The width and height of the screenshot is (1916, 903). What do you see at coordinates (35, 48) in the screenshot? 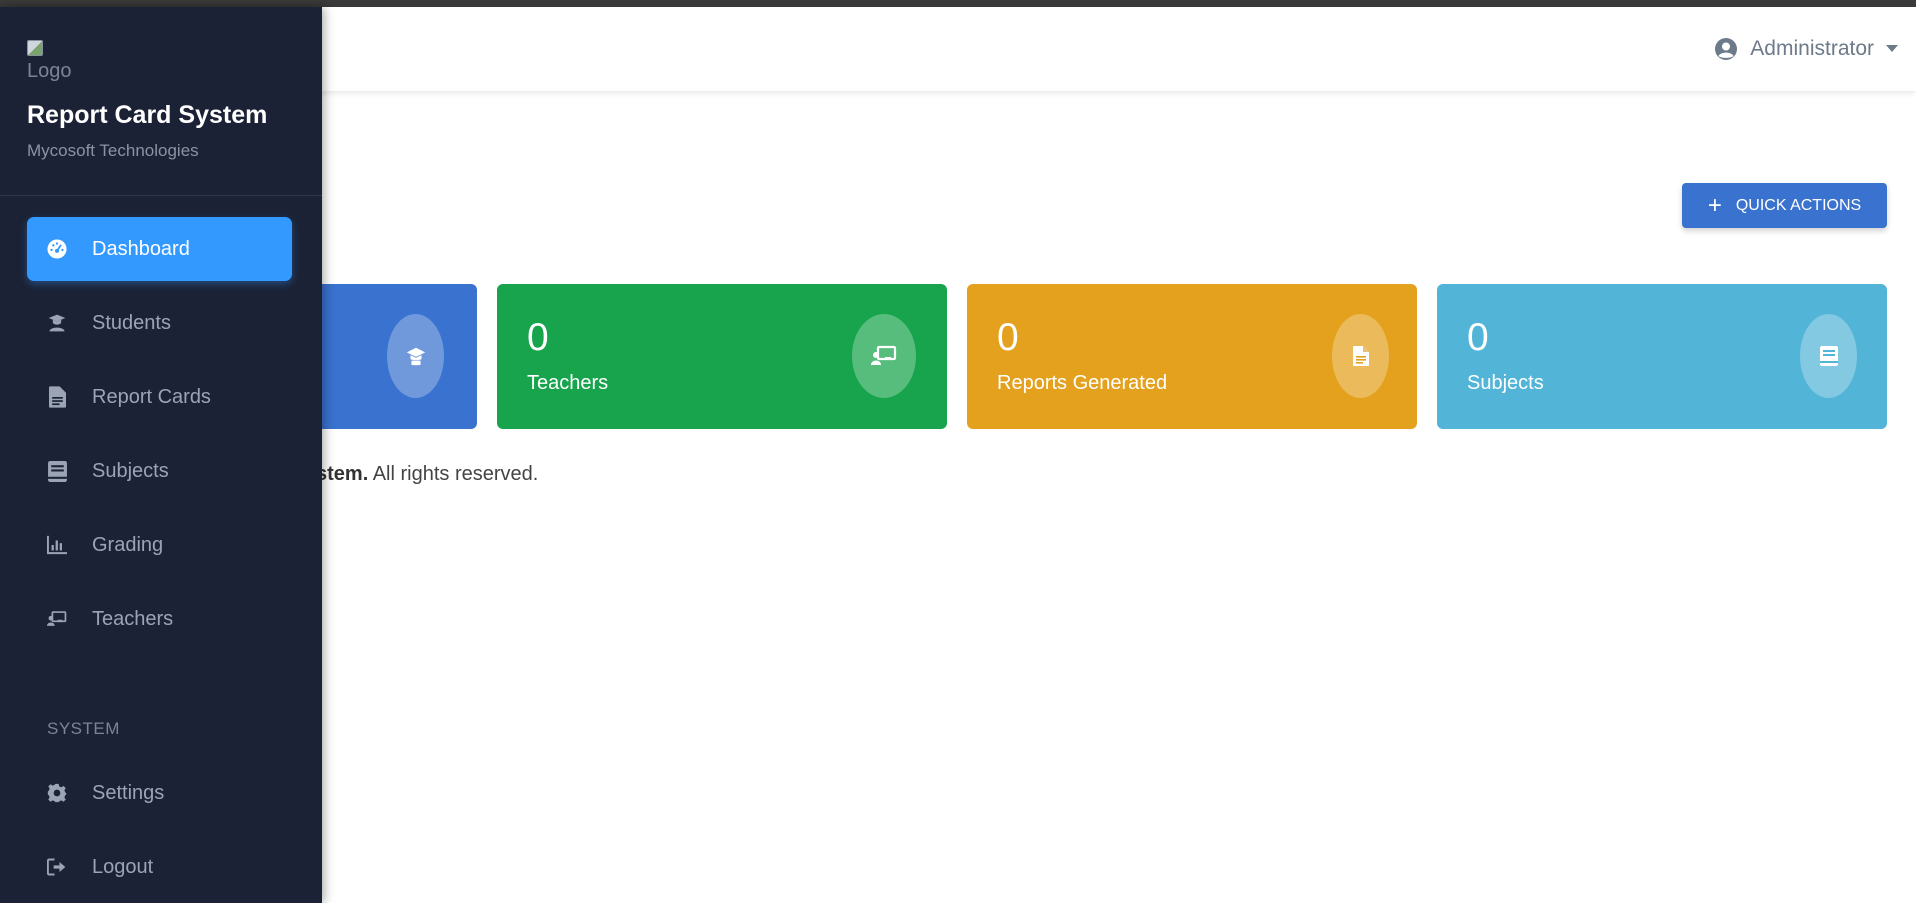
I see `broken-image-icon` at bounding box center [35, 48].